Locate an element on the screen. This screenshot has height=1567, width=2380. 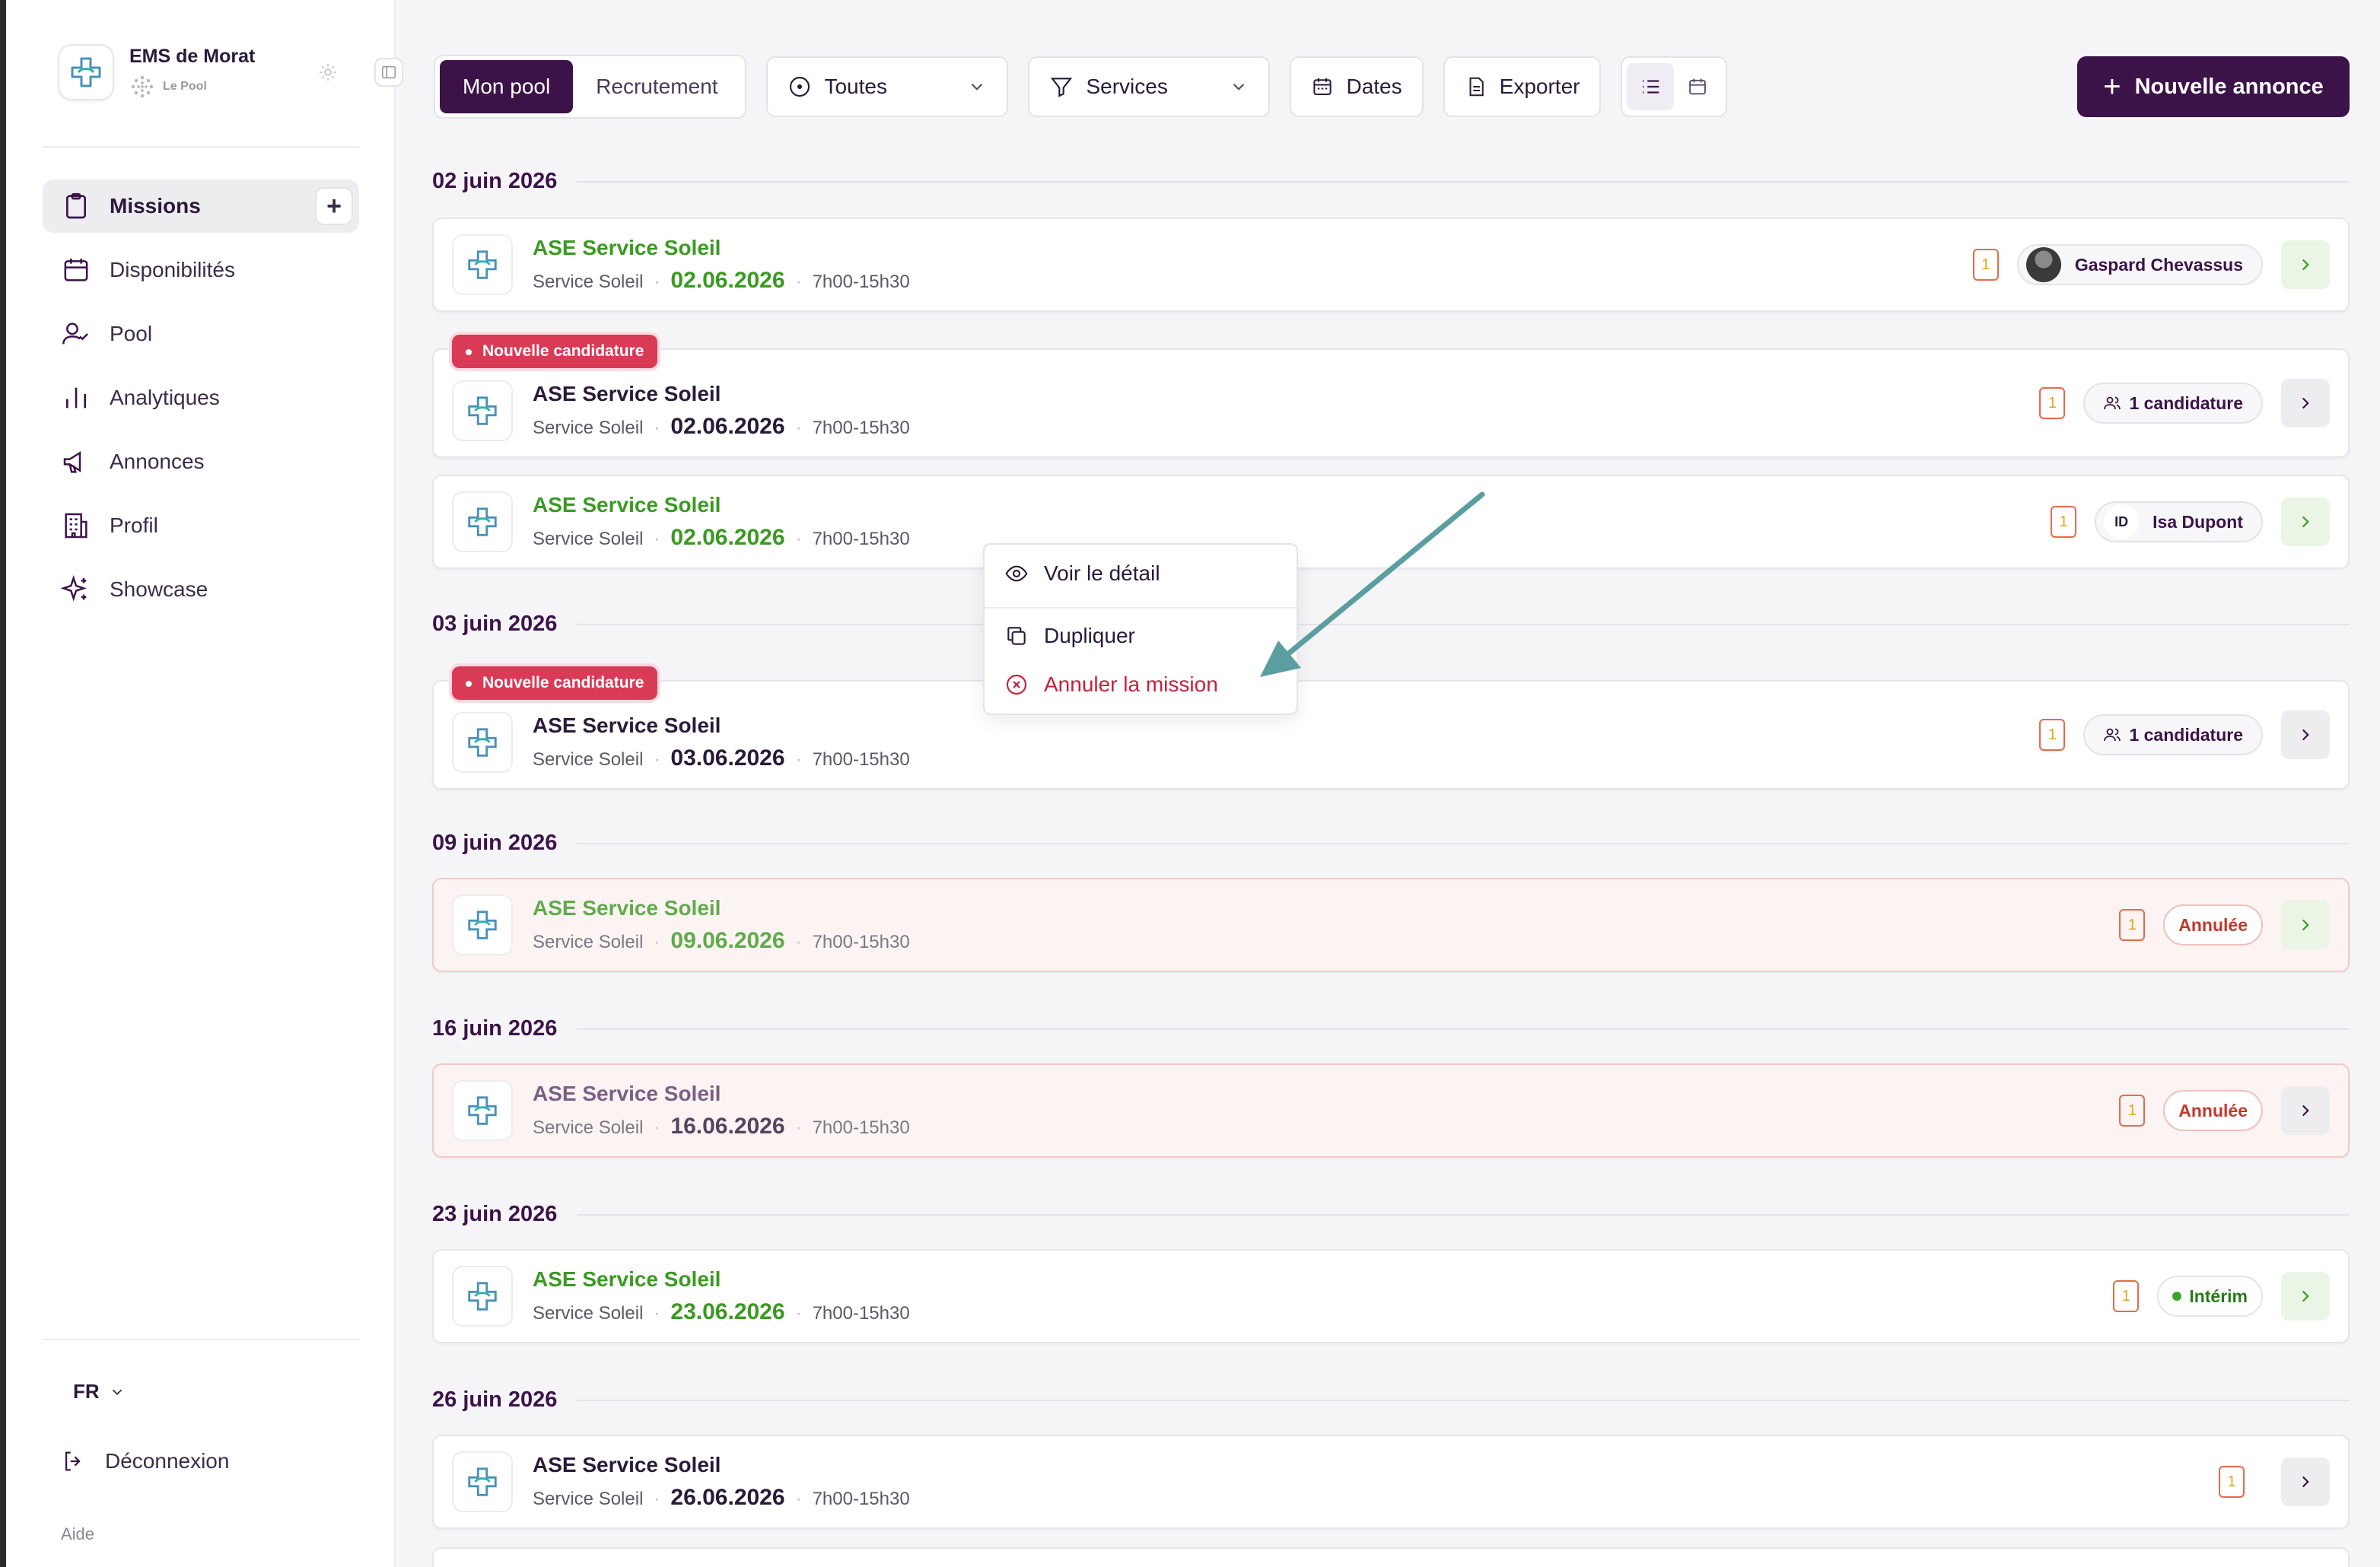
sidebar-item-analytiques: Analytiques is located at coordinates (201, 397).